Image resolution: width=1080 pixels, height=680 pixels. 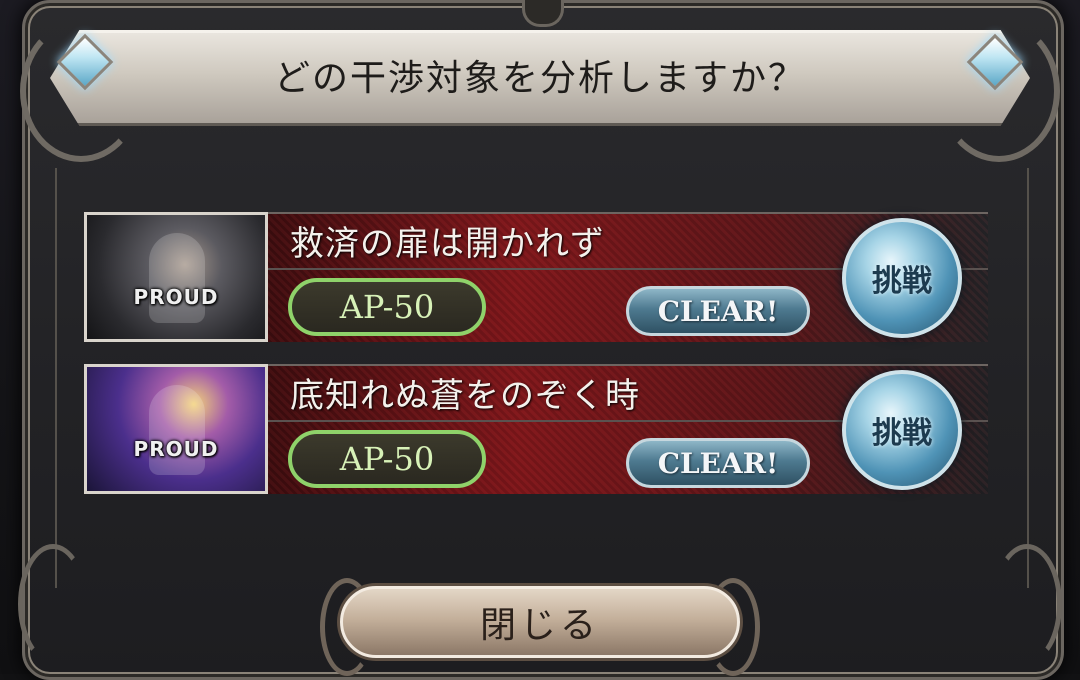 I want to click on dialog-title: どの干渉対象を分析しますか？, so click(x=539, y=78).